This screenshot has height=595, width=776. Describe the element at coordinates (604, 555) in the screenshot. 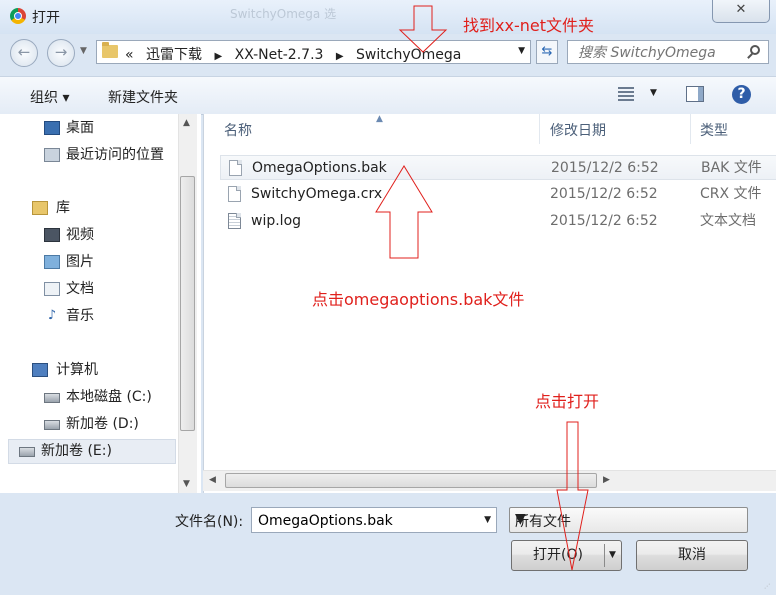

I see `split-divider` at that location.